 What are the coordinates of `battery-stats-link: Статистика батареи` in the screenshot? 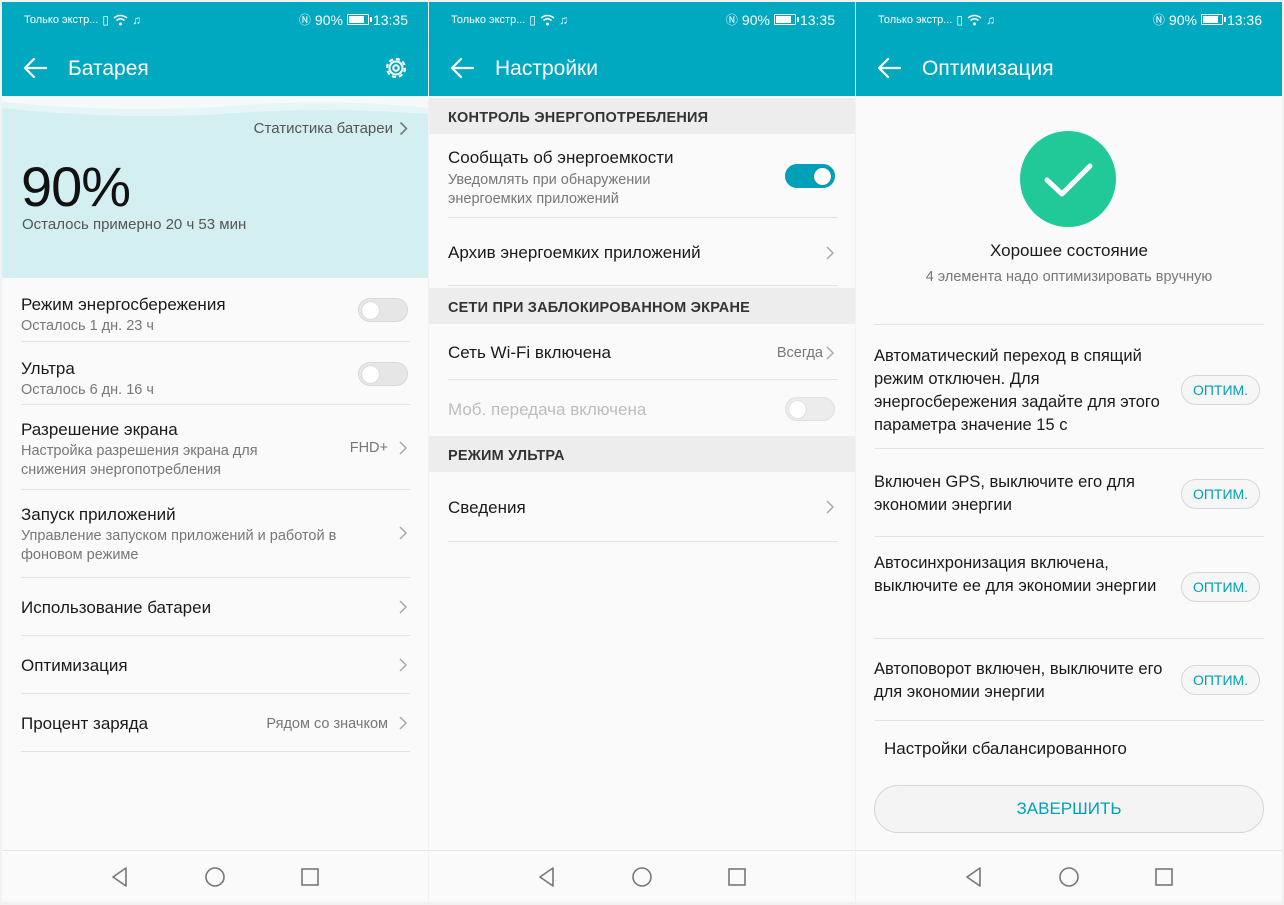 It's located at (331, 128).